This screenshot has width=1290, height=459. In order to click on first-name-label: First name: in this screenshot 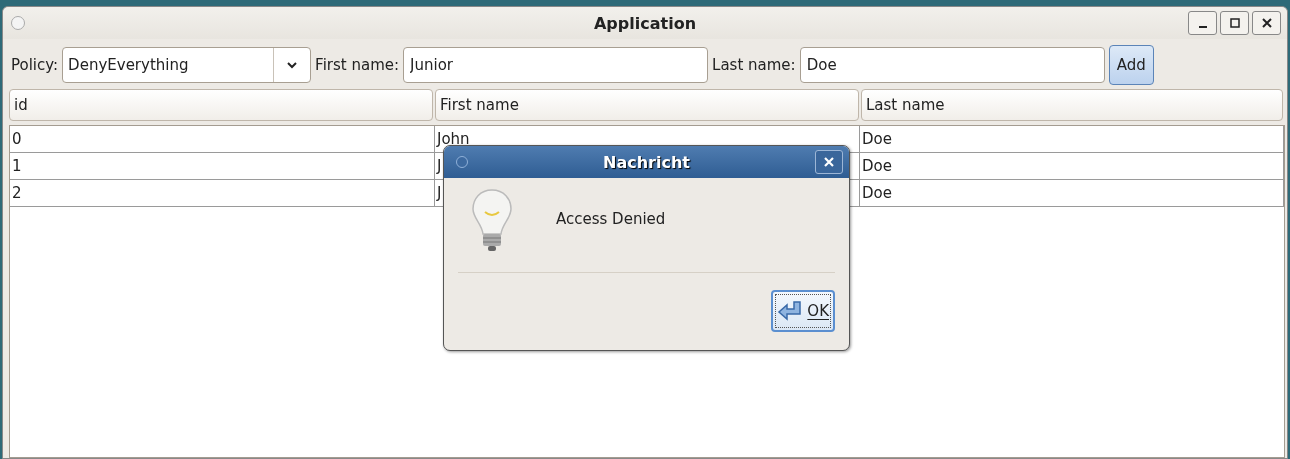, I will do `click(357, 65)`.